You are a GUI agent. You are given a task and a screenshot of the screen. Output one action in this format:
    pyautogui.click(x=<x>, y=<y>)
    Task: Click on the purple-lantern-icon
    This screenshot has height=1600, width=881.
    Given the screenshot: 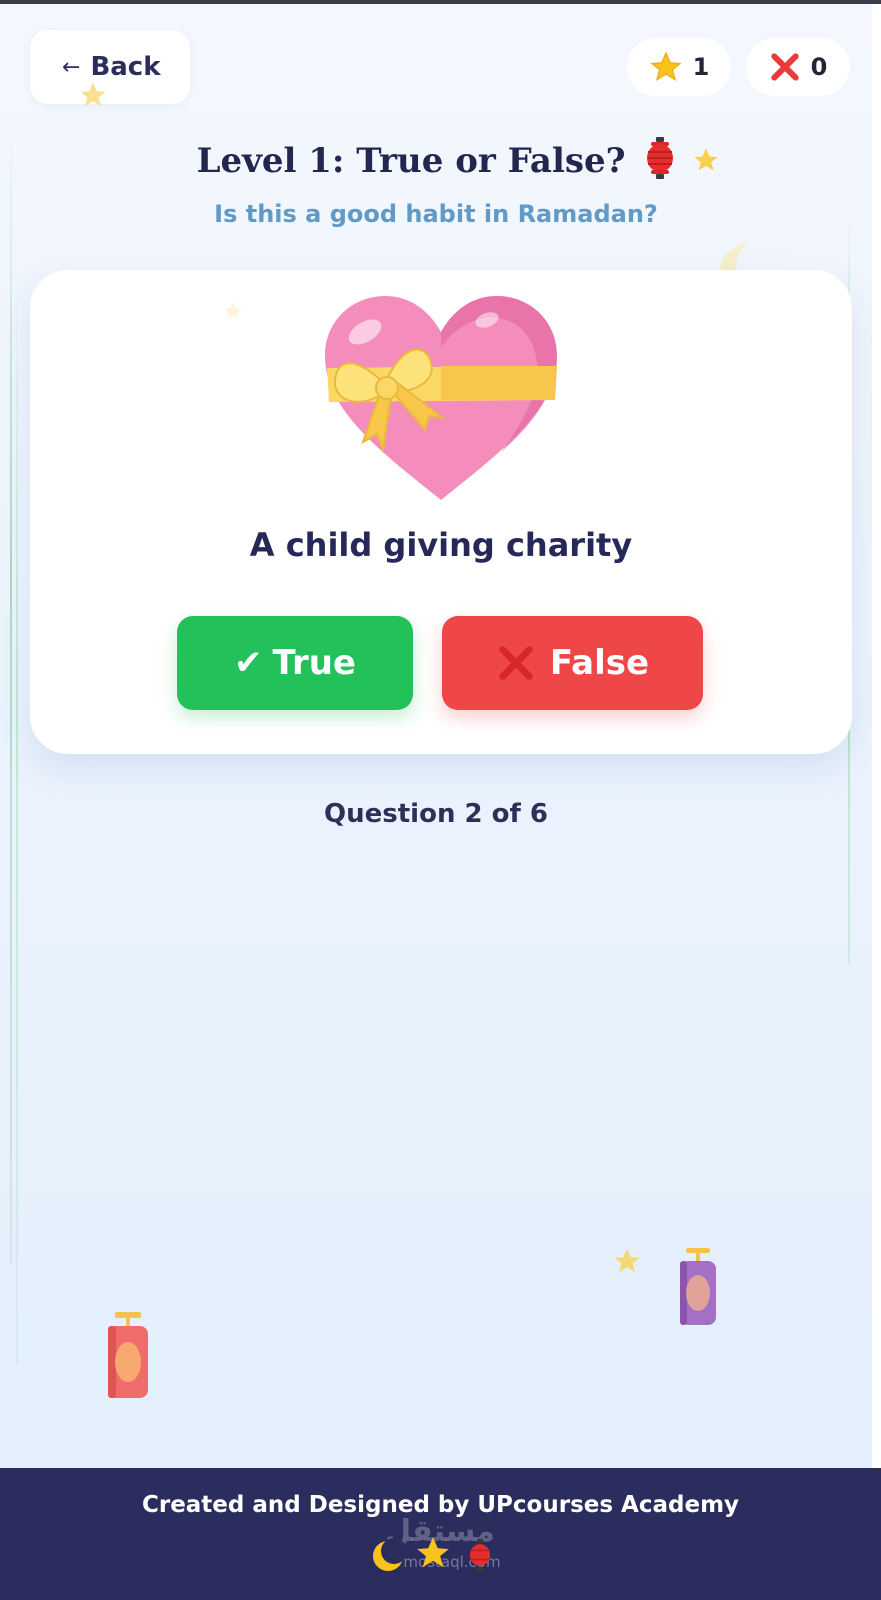 What is the action you would take?
    pyautogui.click(x=698, y=1286)
    